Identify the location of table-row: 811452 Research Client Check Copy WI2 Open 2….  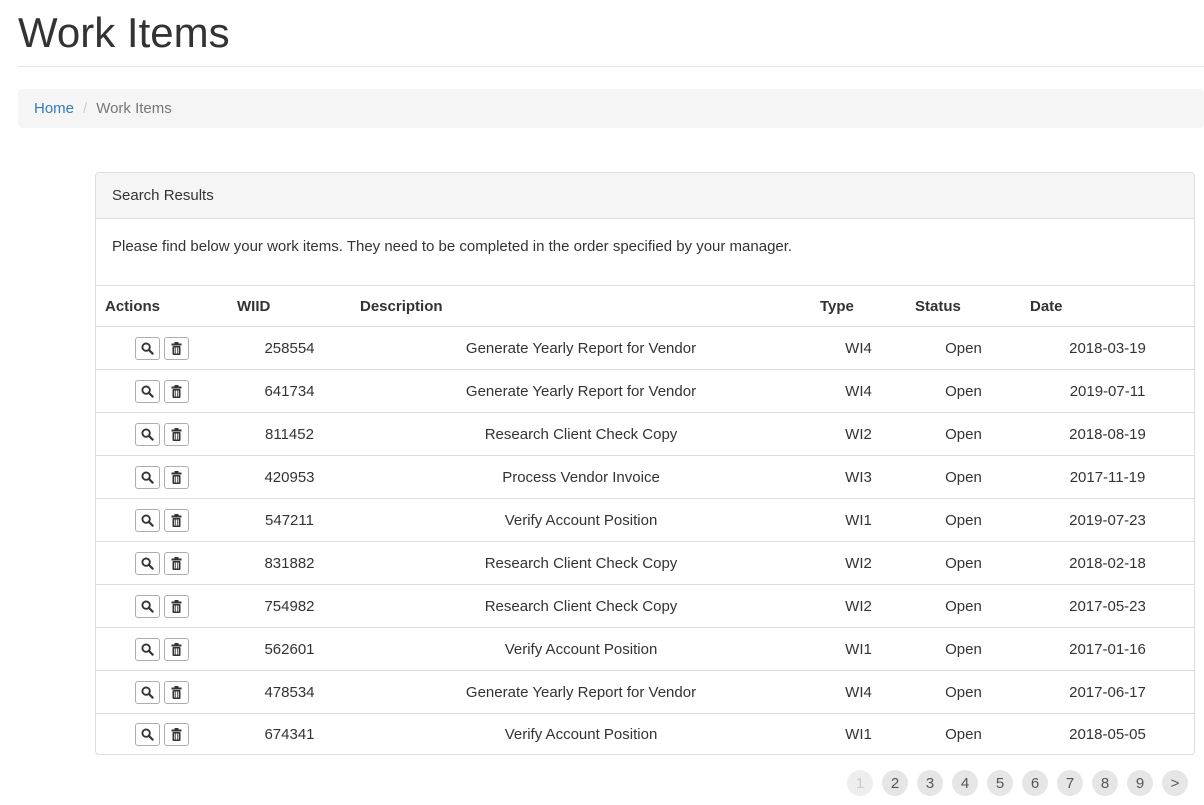
(645, 434).